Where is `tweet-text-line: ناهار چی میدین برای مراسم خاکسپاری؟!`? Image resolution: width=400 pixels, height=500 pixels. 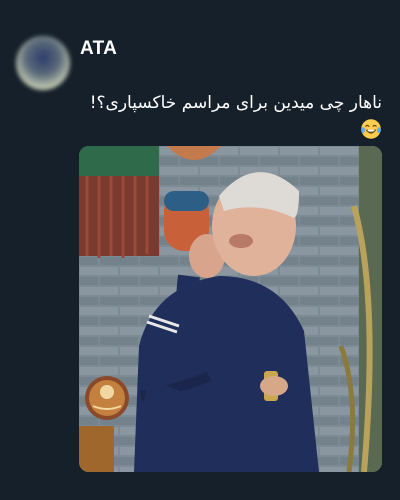
tweet-text-line: ناهار چی میدین برای مراسم خاکسپاری؟! is located at coordinates (235, 103).